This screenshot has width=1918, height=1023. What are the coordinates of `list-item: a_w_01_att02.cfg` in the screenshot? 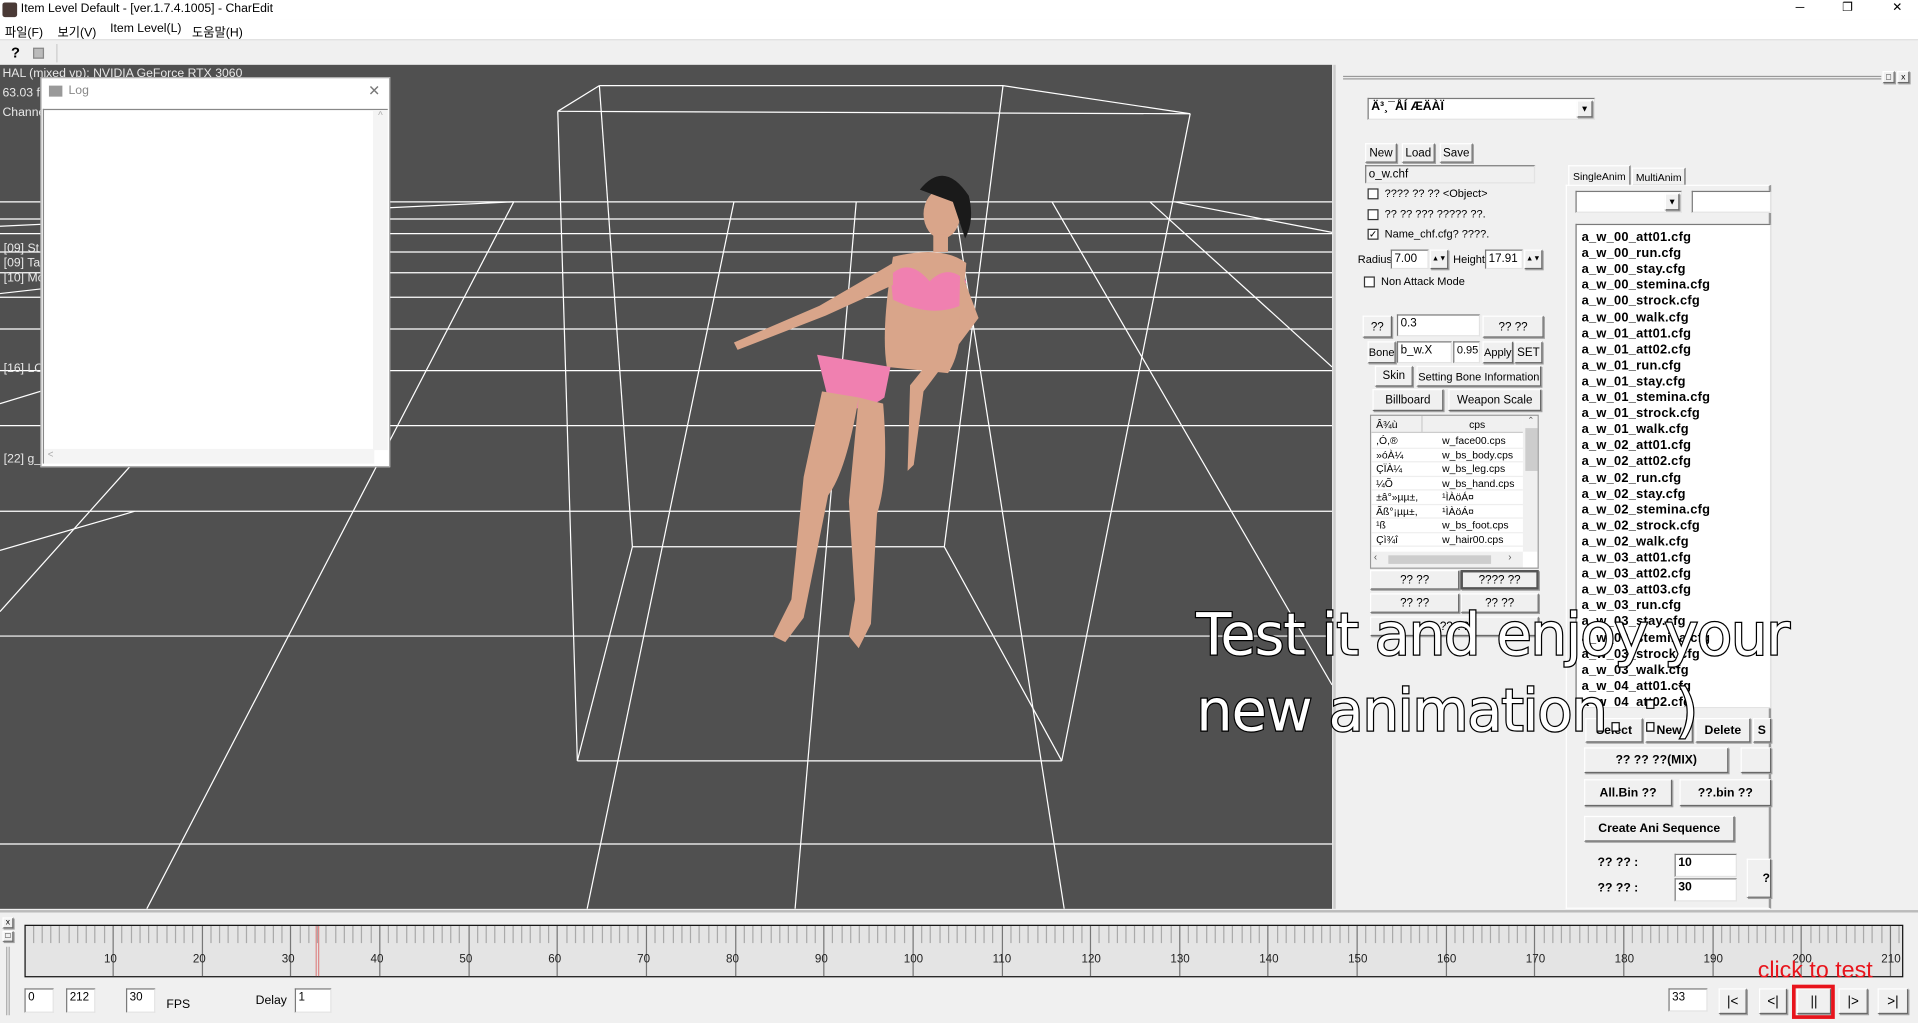 It's located at (1637, 349).